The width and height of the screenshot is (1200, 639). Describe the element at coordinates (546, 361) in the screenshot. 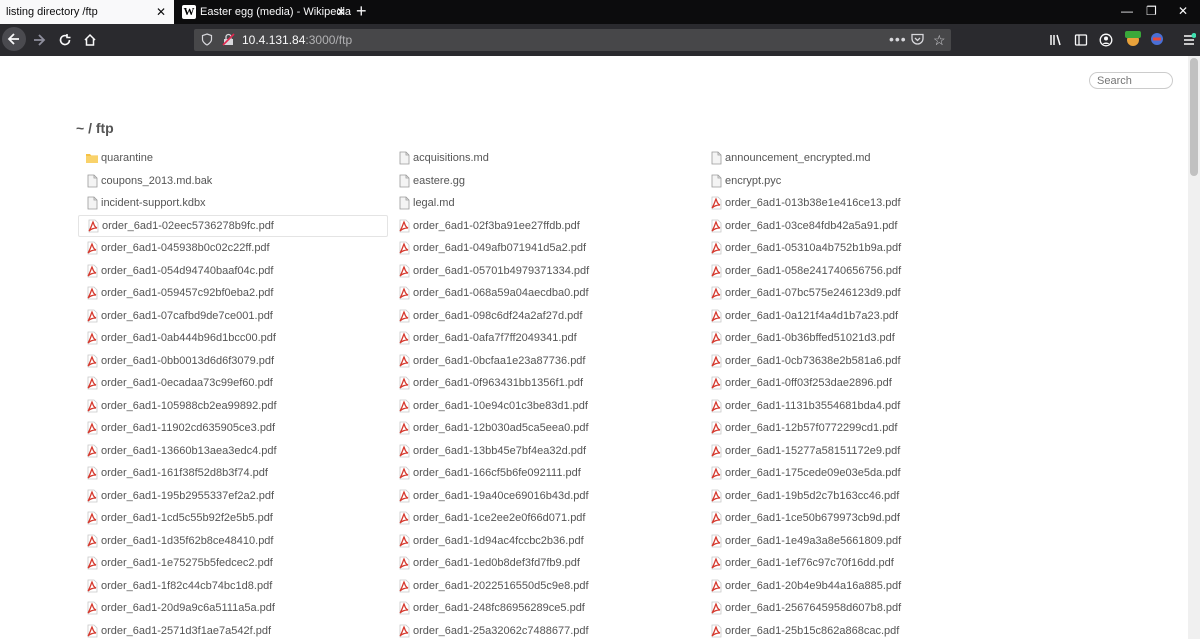

I see `file-link: order_6ad1-0bcfaa1e23a87736.pdf` at that location.